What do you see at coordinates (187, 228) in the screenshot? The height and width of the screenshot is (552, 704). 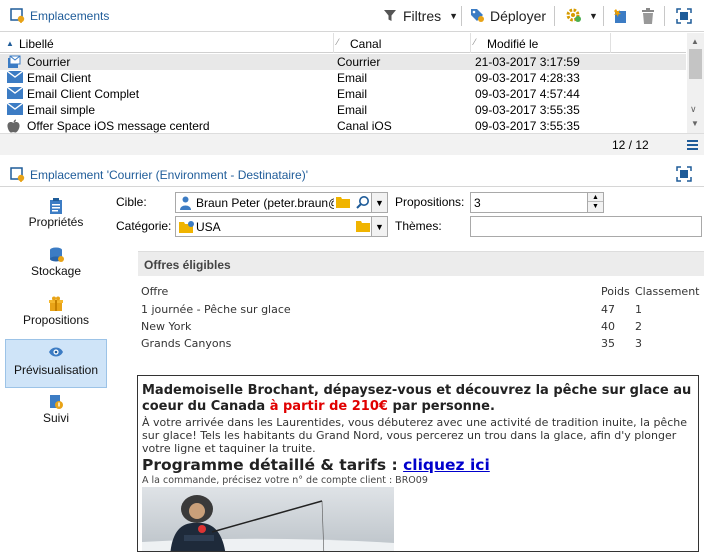 I see `category-folder-icon` at bounding box center [187, 228].